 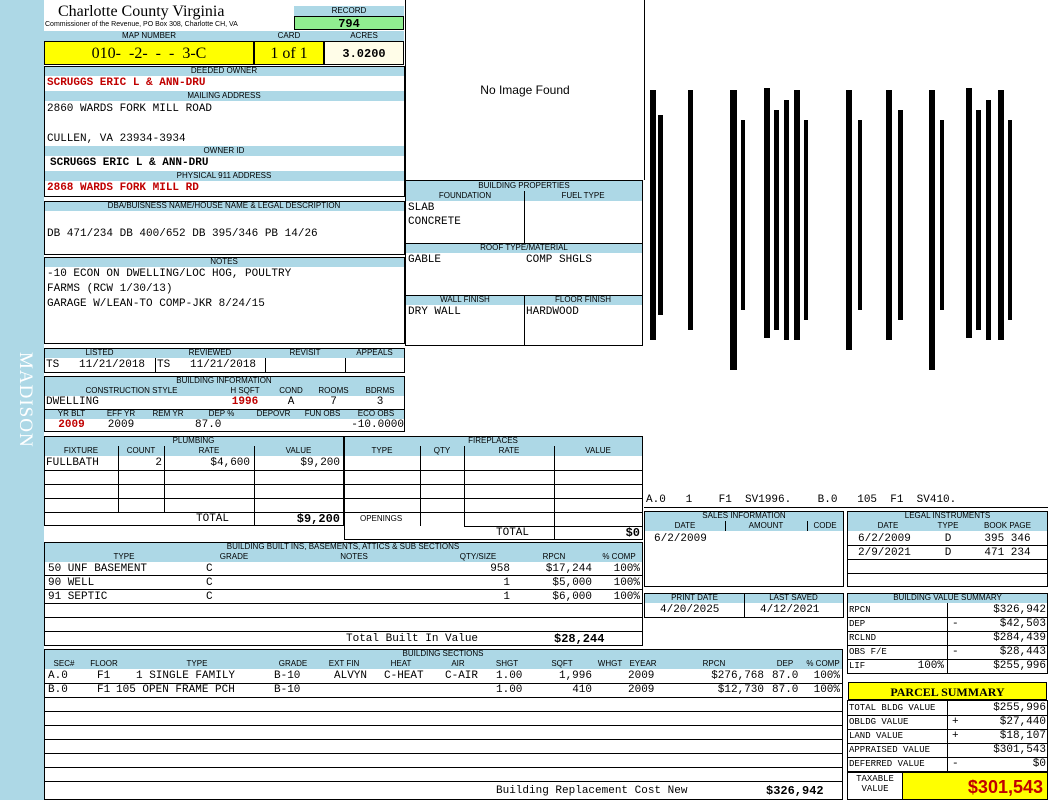 What do you see at coordinates (224, 360) in the screenshot?
I see `review-box` at bounding box center [224, 360].